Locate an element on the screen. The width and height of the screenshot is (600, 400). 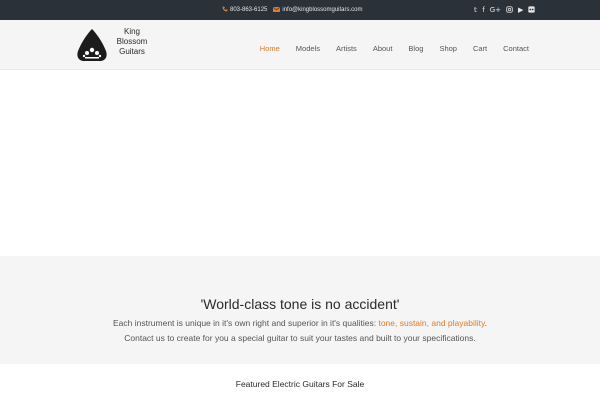
envelope-icon is located at coordinates (277, 10).